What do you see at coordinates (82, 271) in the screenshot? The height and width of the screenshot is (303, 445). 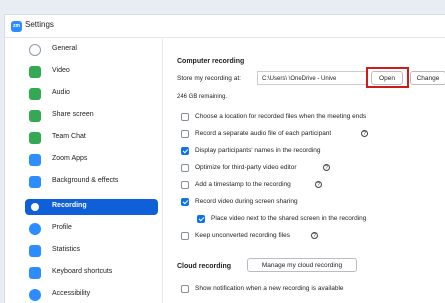 I see `sidebar-item-label: Keyboard shortcuts` at bounding box center [82, 271].